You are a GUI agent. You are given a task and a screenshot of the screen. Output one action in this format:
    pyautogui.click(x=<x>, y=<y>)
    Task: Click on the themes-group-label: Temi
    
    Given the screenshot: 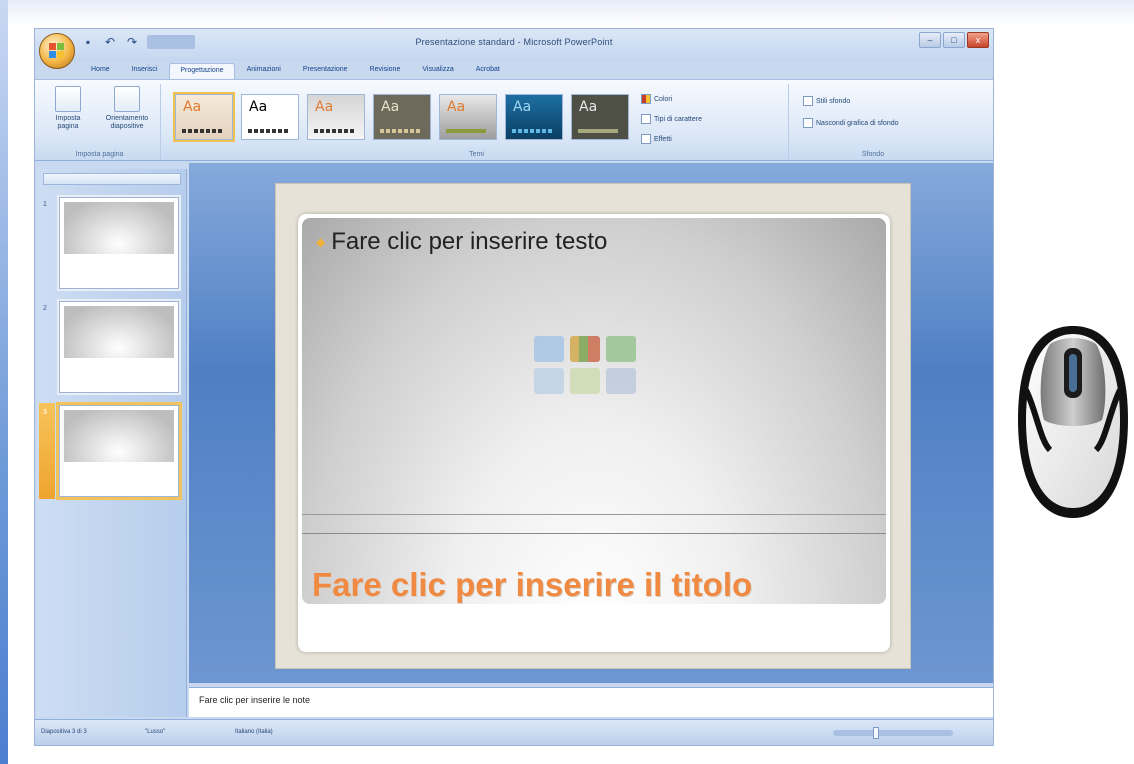 What is the action you would take?
    pyautogui.click(x=476, y=154)
    